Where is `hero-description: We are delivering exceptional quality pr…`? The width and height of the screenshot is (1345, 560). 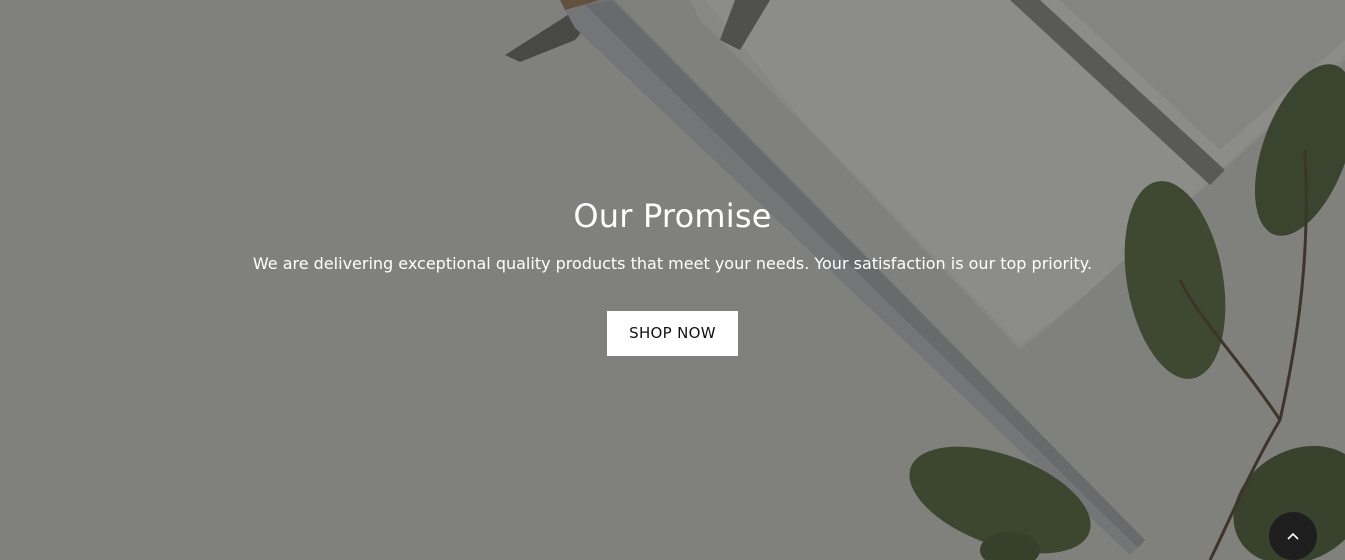 hero-description: We are delivering exceptional quality pr… is located at coordinates (672, 263).